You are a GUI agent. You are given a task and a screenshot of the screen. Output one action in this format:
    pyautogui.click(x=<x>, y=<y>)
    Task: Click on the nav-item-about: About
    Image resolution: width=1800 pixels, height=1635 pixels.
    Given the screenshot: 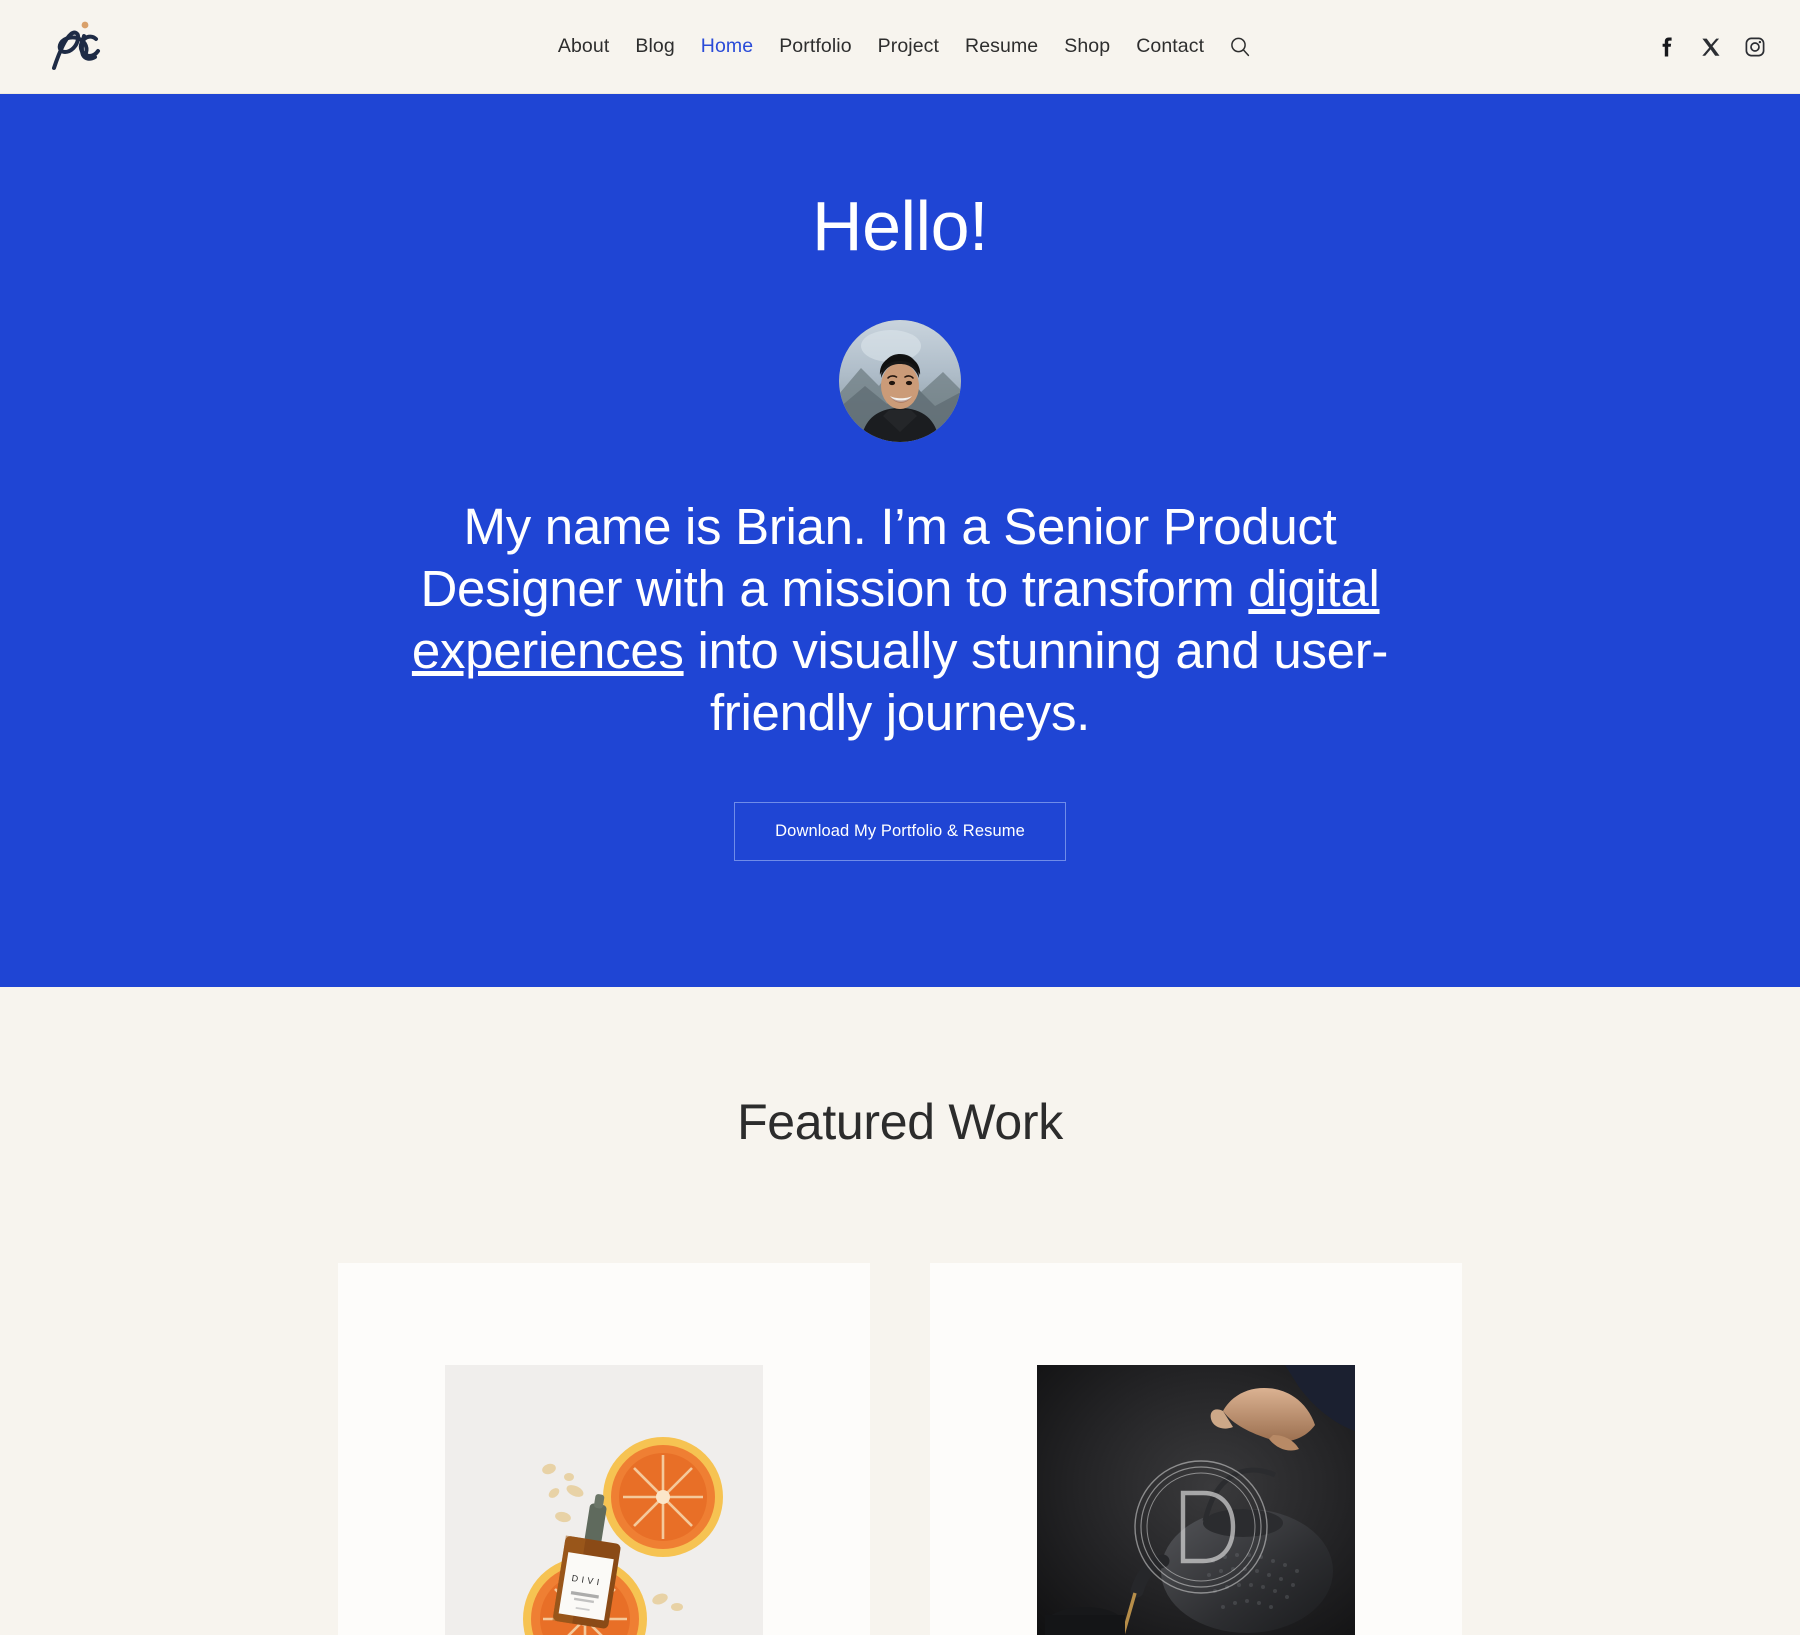 What is the action you would take?
    pyautogui.click(x=583, y=46)
    